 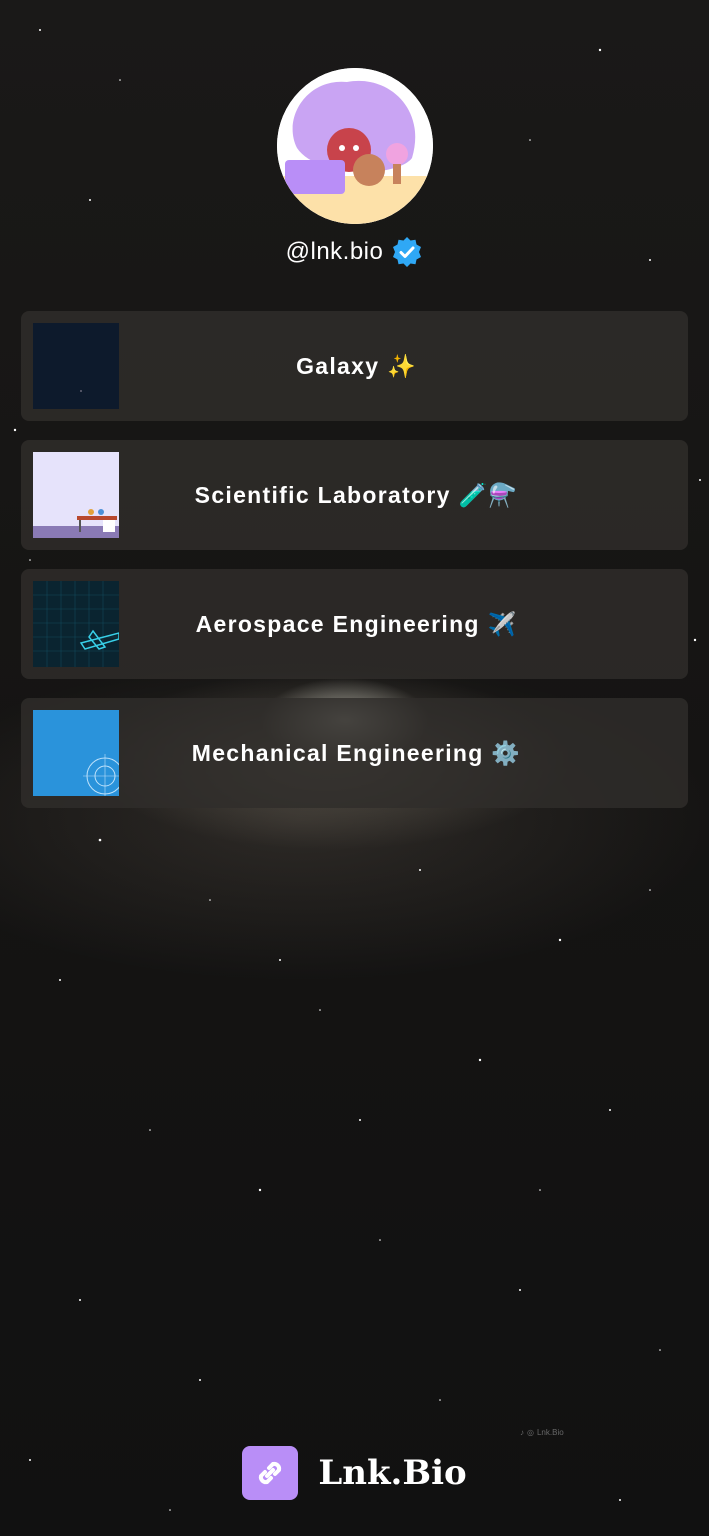 I want to click on link-mechanical-engineering: Mechanical Engineering ⚙️, so click(x=354, y=753).